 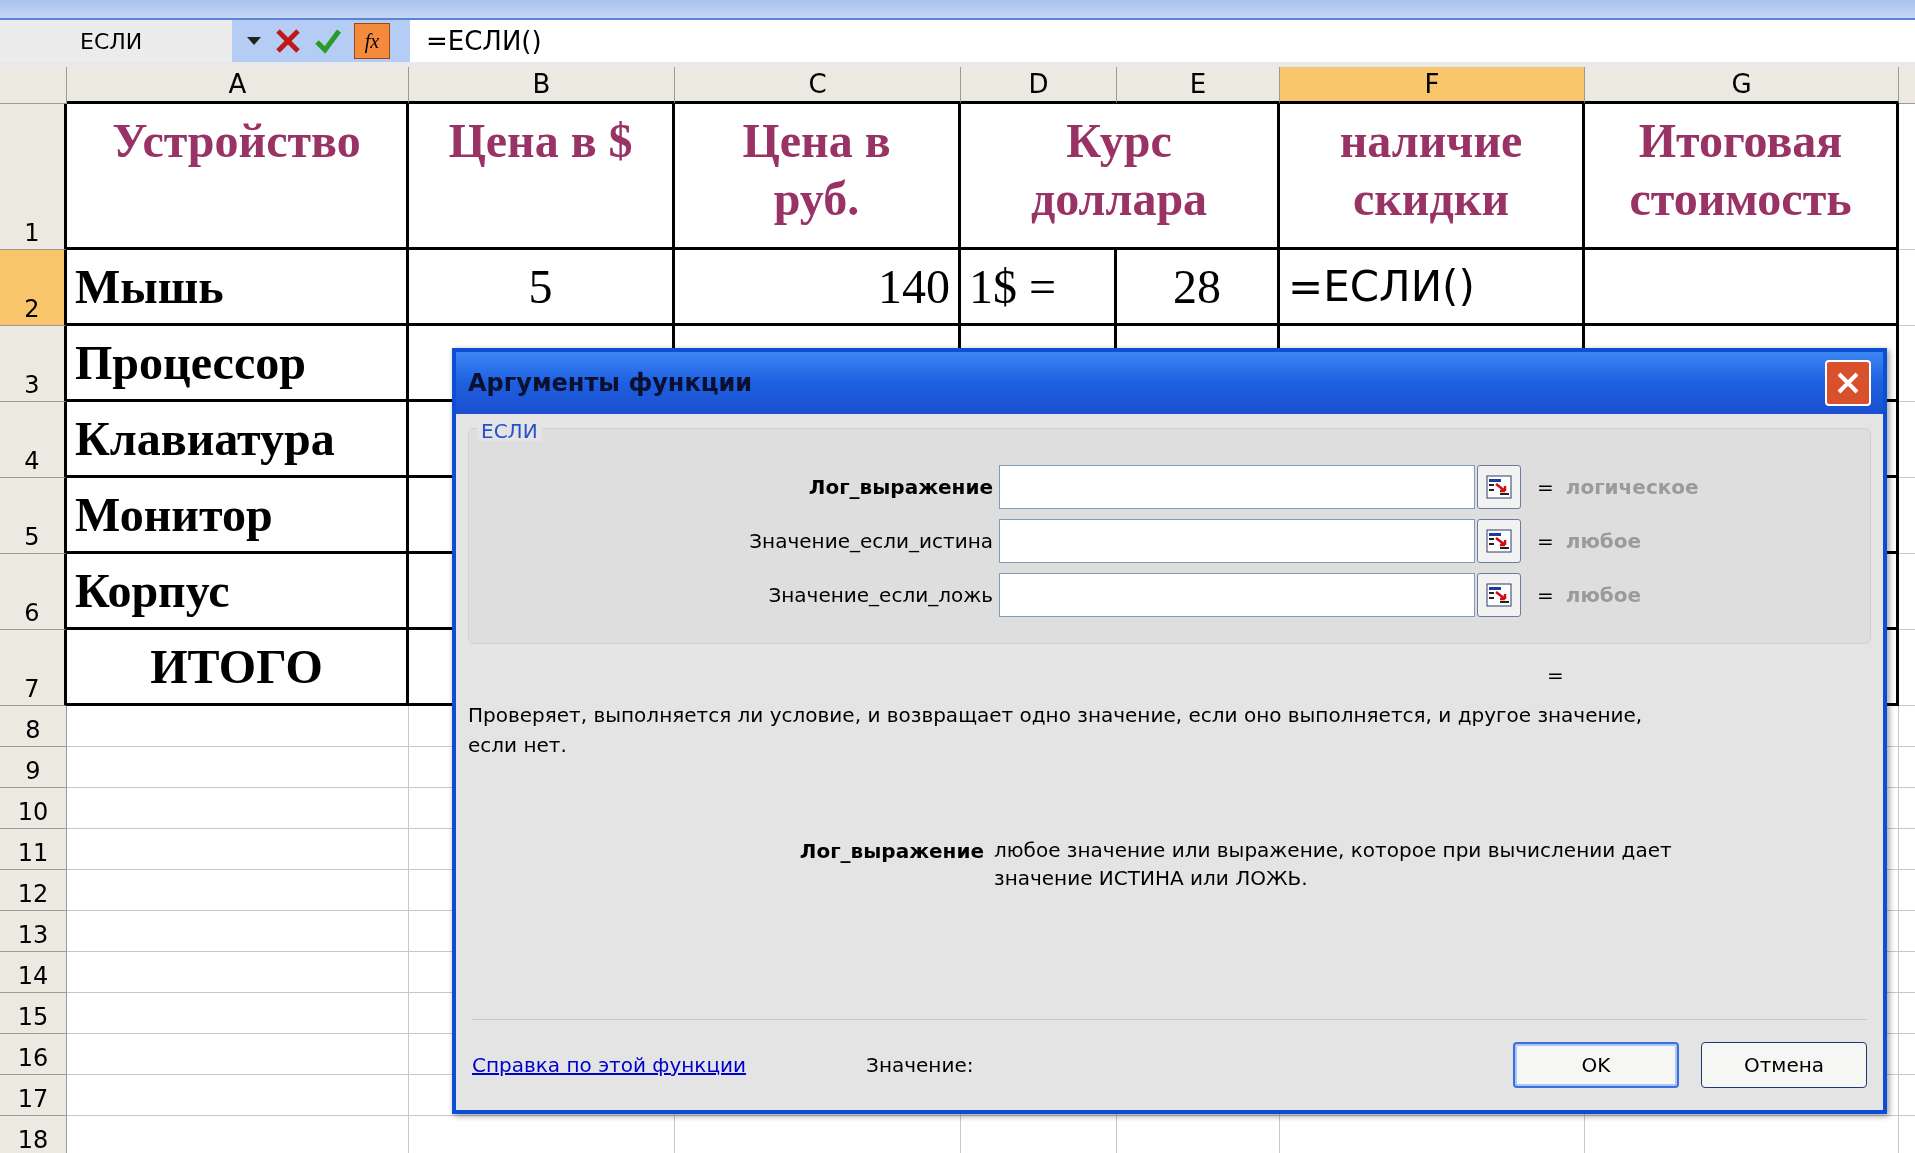 What do you see at coordinates (33, 668) in the screenshot?
I see `row-header: 7` at bounding box center [33, 668].